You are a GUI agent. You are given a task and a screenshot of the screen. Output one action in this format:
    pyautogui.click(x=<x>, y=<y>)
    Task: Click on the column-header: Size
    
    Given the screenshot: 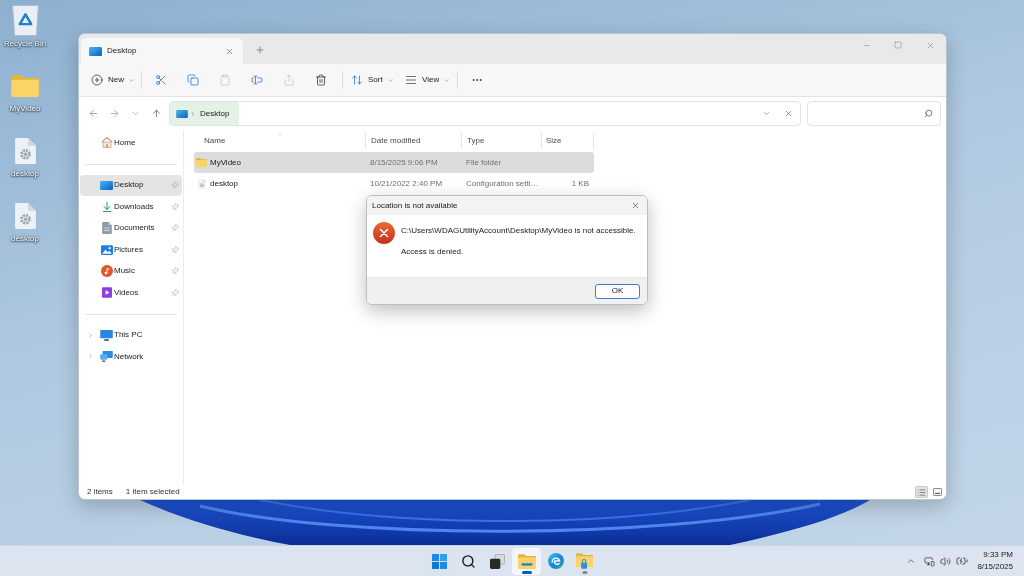 What is the action you would take?
    pyautogui.click(x=567, y=140)
    